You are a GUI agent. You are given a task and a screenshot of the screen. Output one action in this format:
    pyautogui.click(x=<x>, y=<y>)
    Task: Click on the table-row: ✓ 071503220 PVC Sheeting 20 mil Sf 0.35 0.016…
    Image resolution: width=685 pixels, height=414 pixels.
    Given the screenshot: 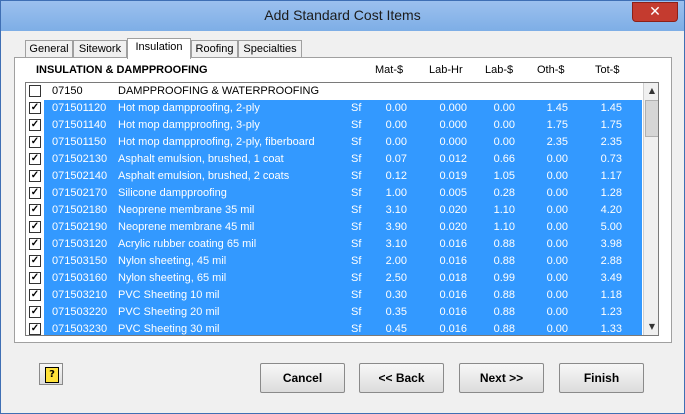 What is the action you would take?
    pyautogui.click(x=334, y=312)
    